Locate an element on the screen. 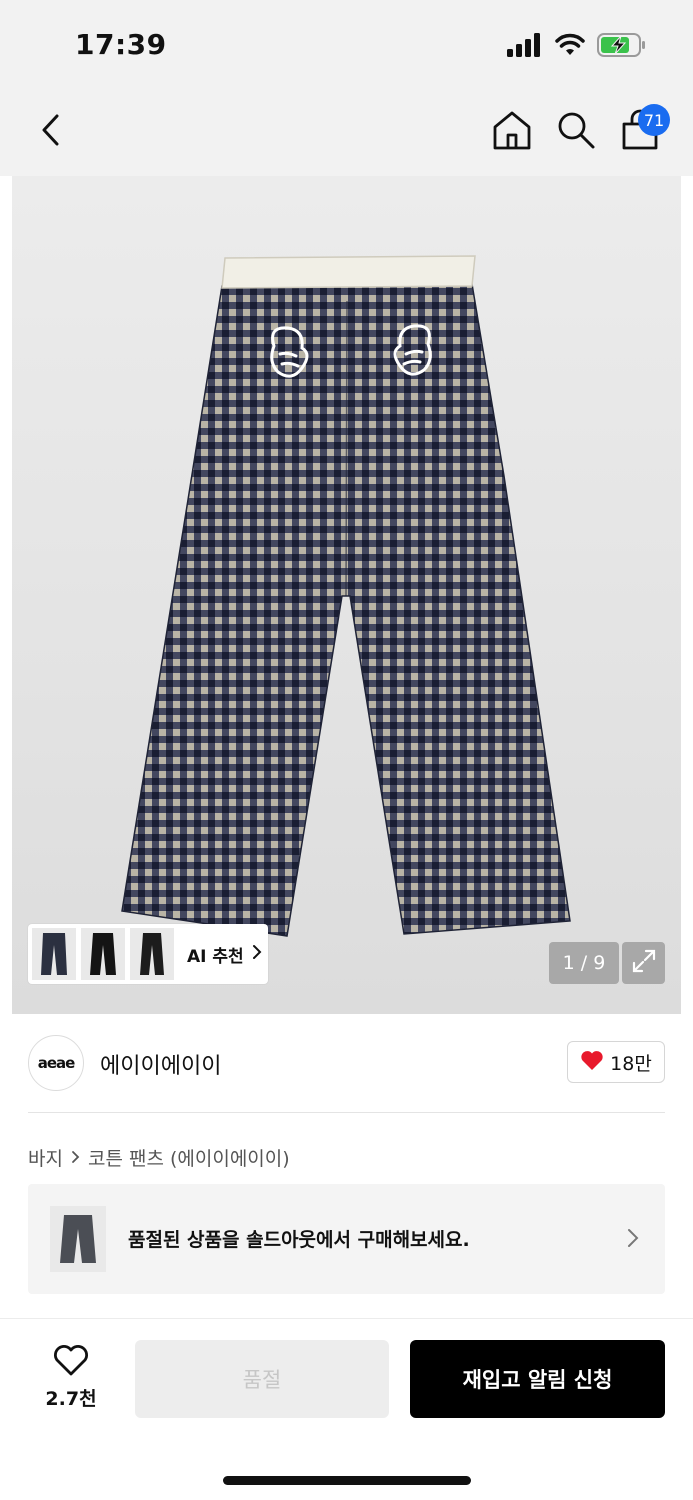 Image resolution: width=693 pixels, height=1500 pixels. wishlist-button: 2.7천 is located at coordinates (71, 1380).